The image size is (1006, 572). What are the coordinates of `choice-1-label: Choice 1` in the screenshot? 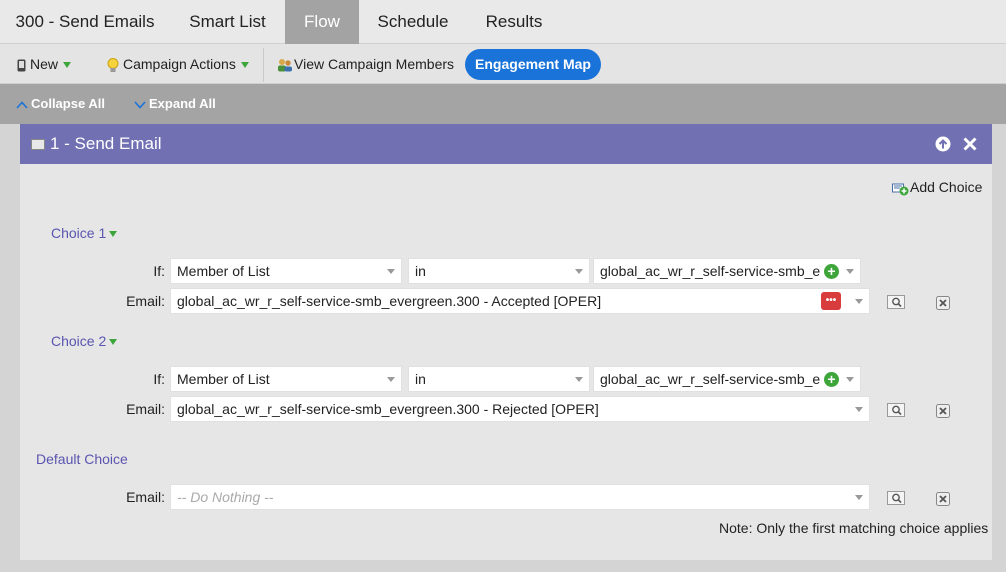 It's located at (84, 233).